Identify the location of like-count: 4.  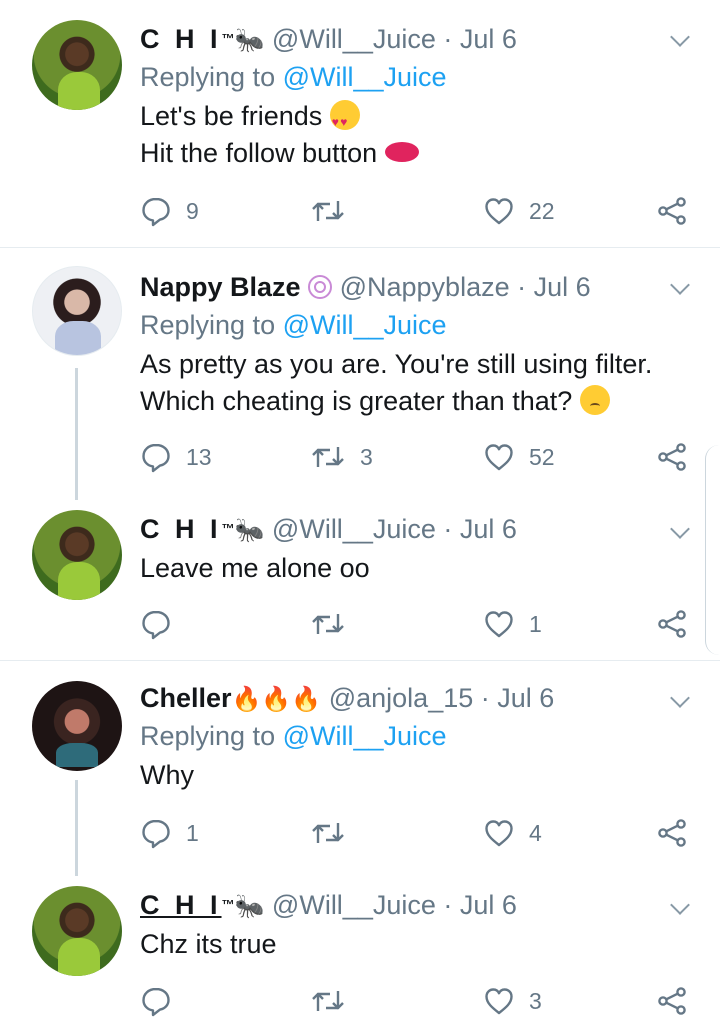
(535, 832).